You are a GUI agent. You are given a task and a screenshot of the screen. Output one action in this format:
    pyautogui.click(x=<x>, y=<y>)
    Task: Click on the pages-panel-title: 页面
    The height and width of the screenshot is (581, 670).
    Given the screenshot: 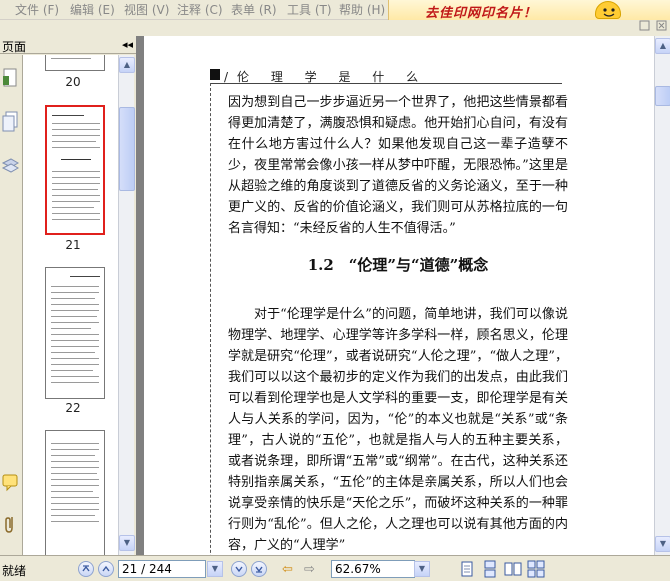 What is the action you would take?
    pyautogui.click(x=14, y=47)
    